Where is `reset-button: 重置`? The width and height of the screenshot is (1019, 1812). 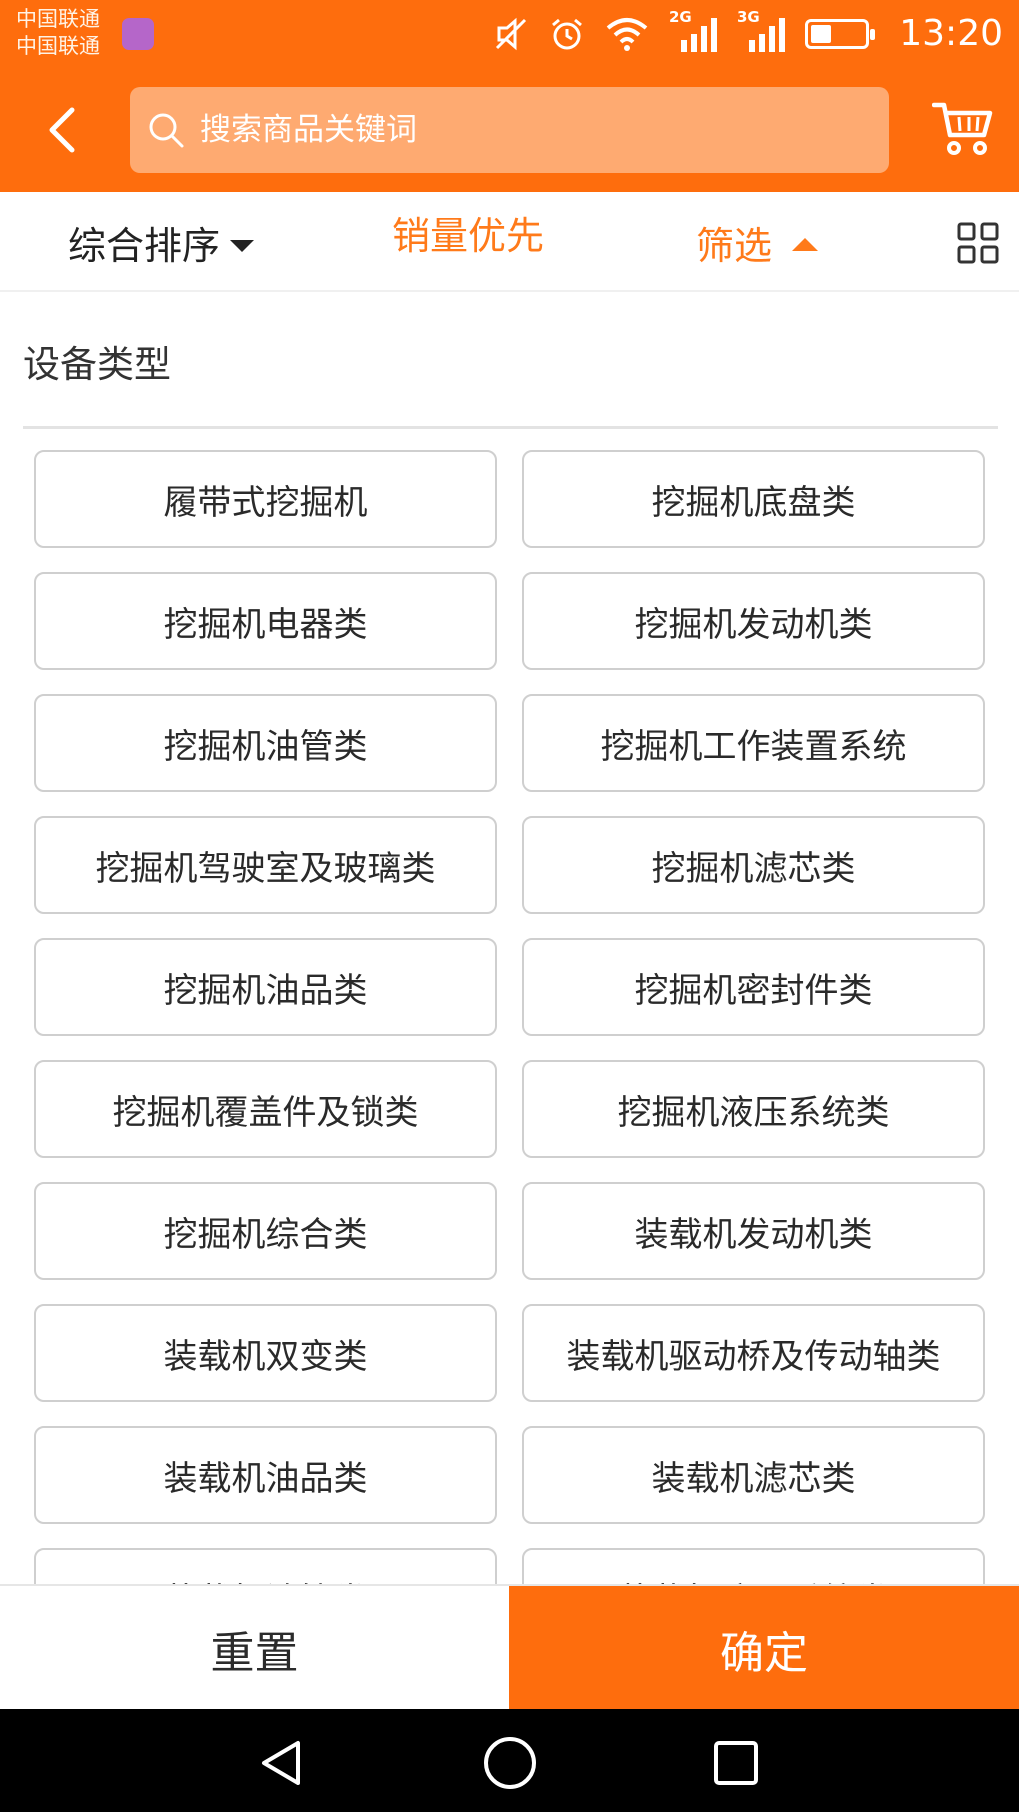 reset-button: 重置 is located at coordinates (254, 1648).